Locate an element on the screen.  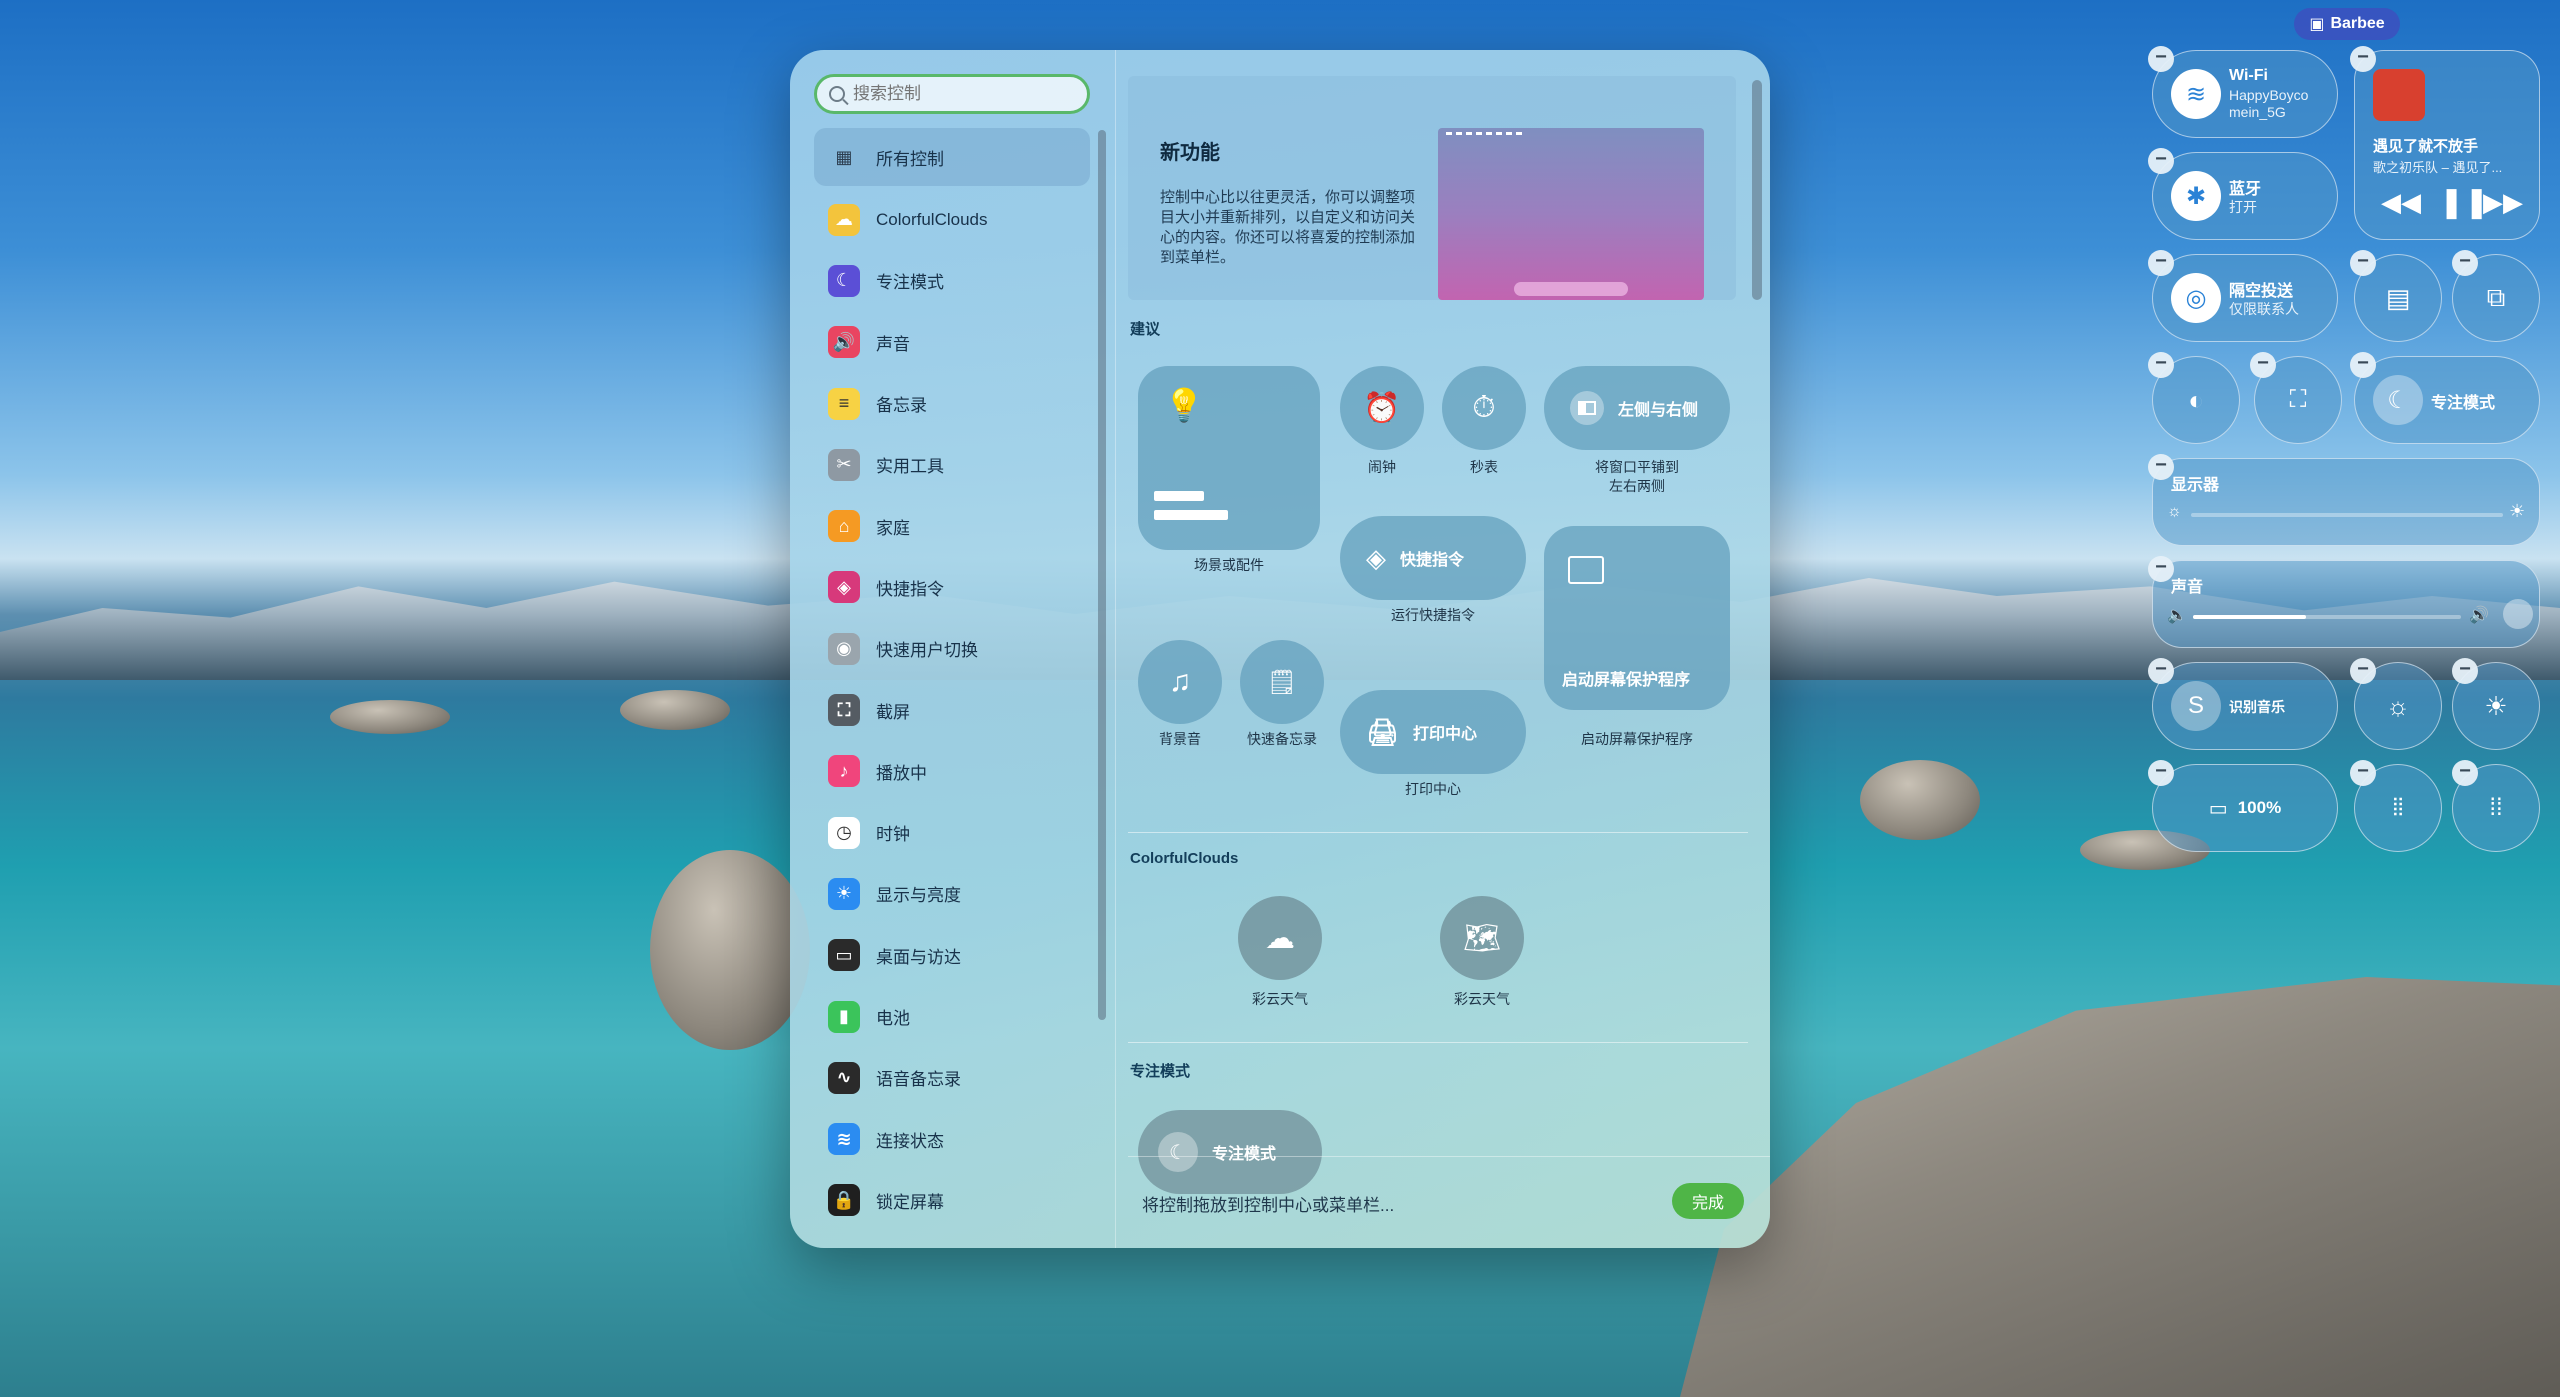
alarm-button: ⏰ is located at coordinates (1382, 408).